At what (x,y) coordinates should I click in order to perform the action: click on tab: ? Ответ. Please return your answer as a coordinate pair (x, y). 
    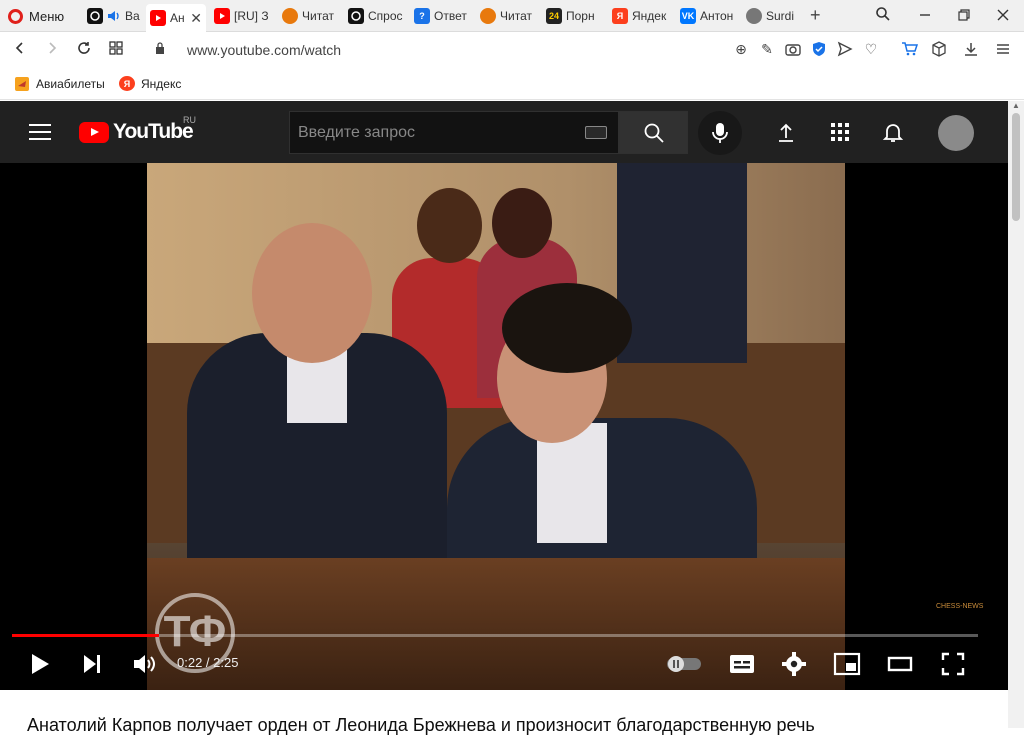
    Looking at the image, I should click on (441, 16).